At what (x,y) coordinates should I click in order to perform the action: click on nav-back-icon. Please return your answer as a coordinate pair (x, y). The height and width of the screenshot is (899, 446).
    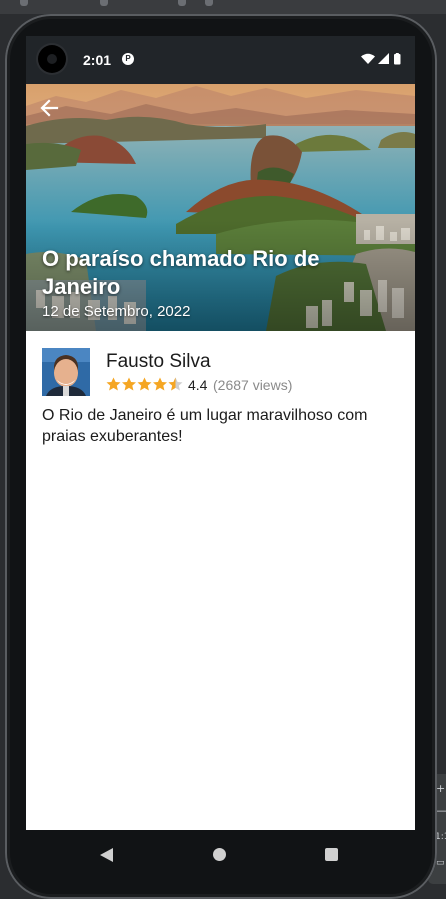
    Looking at the image, I should click on (107, 855).